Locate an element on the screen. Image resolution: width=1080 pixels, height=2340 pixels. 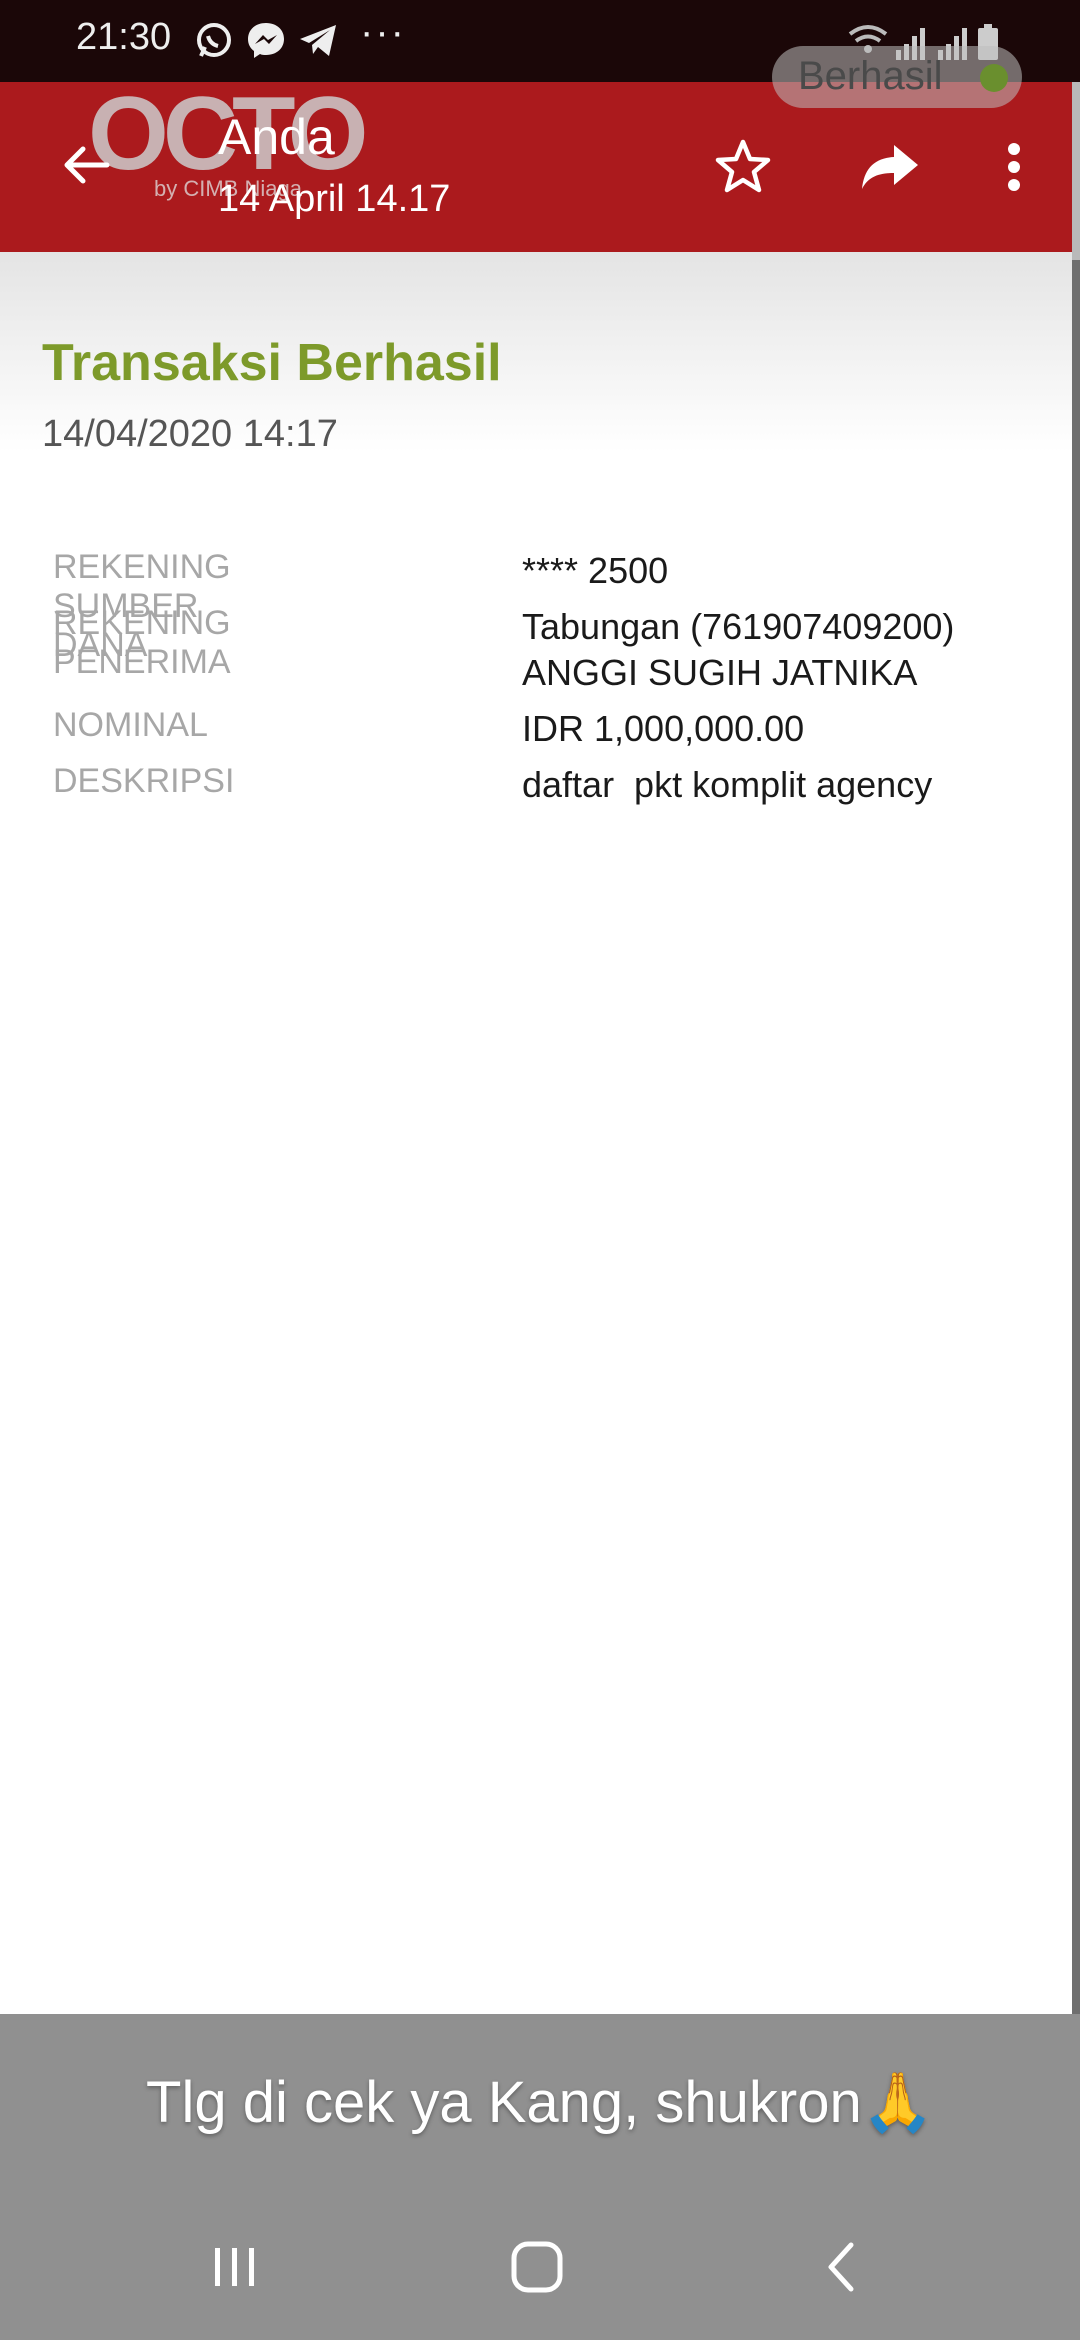
forward-button is located at coordinates (890, 167).